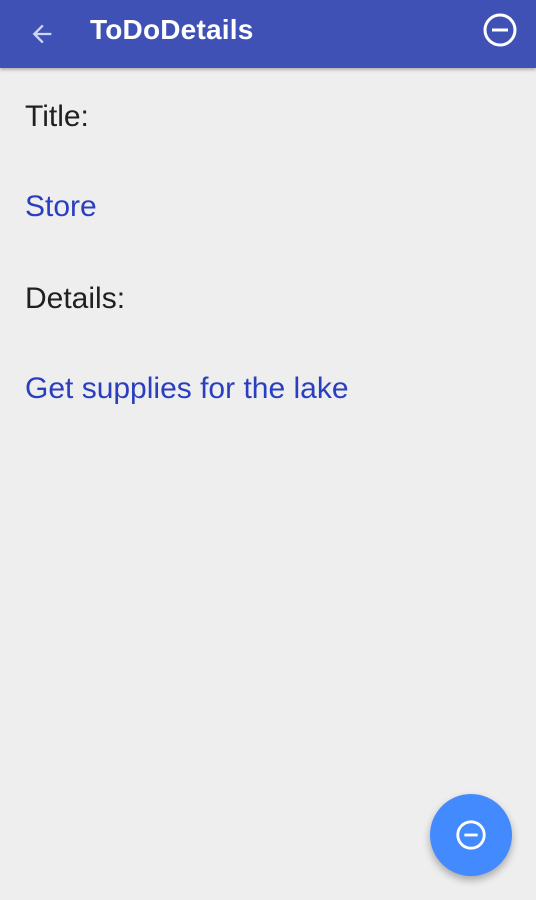 The height and width of the screenshot is (900, 536). I want to click on remove-button, so click(500, 30).